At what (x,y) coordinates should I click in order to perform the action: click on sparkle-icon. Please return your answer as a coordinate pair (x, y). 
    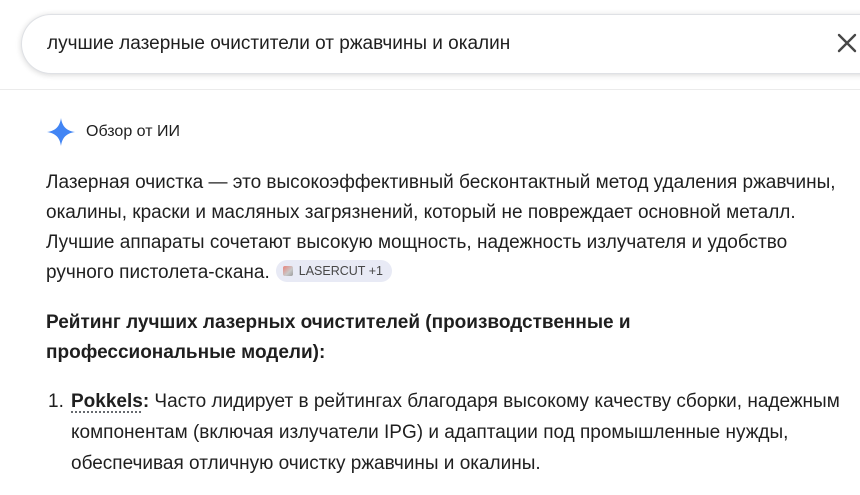
    Looking at the image, I should click on (61, 132).